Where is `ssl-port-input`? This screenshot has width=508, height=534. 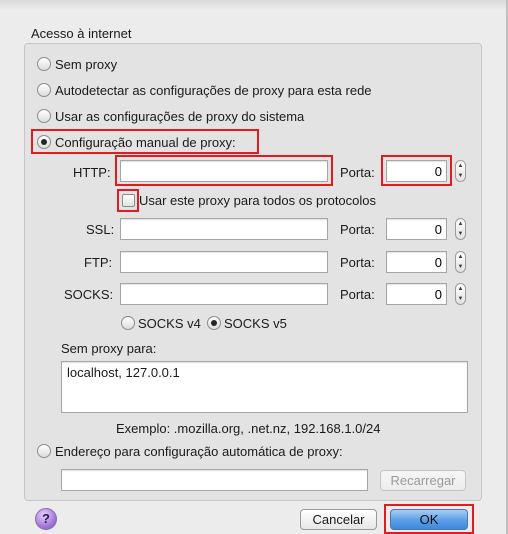 ssl-port-input is located at coordinates (416, 229).